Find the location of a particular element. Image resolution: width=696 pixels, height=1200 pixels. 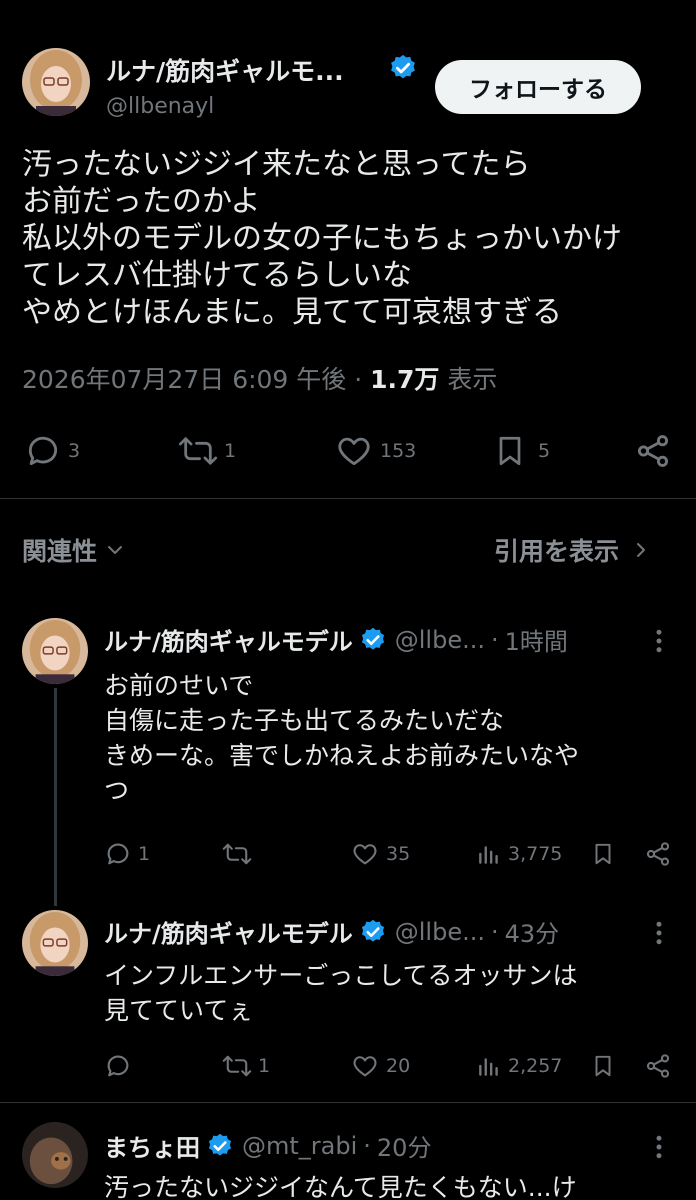

tweet-line: 私以外のモデルの女の子にもちょっかいかけ is located at coordinates (322, 238).